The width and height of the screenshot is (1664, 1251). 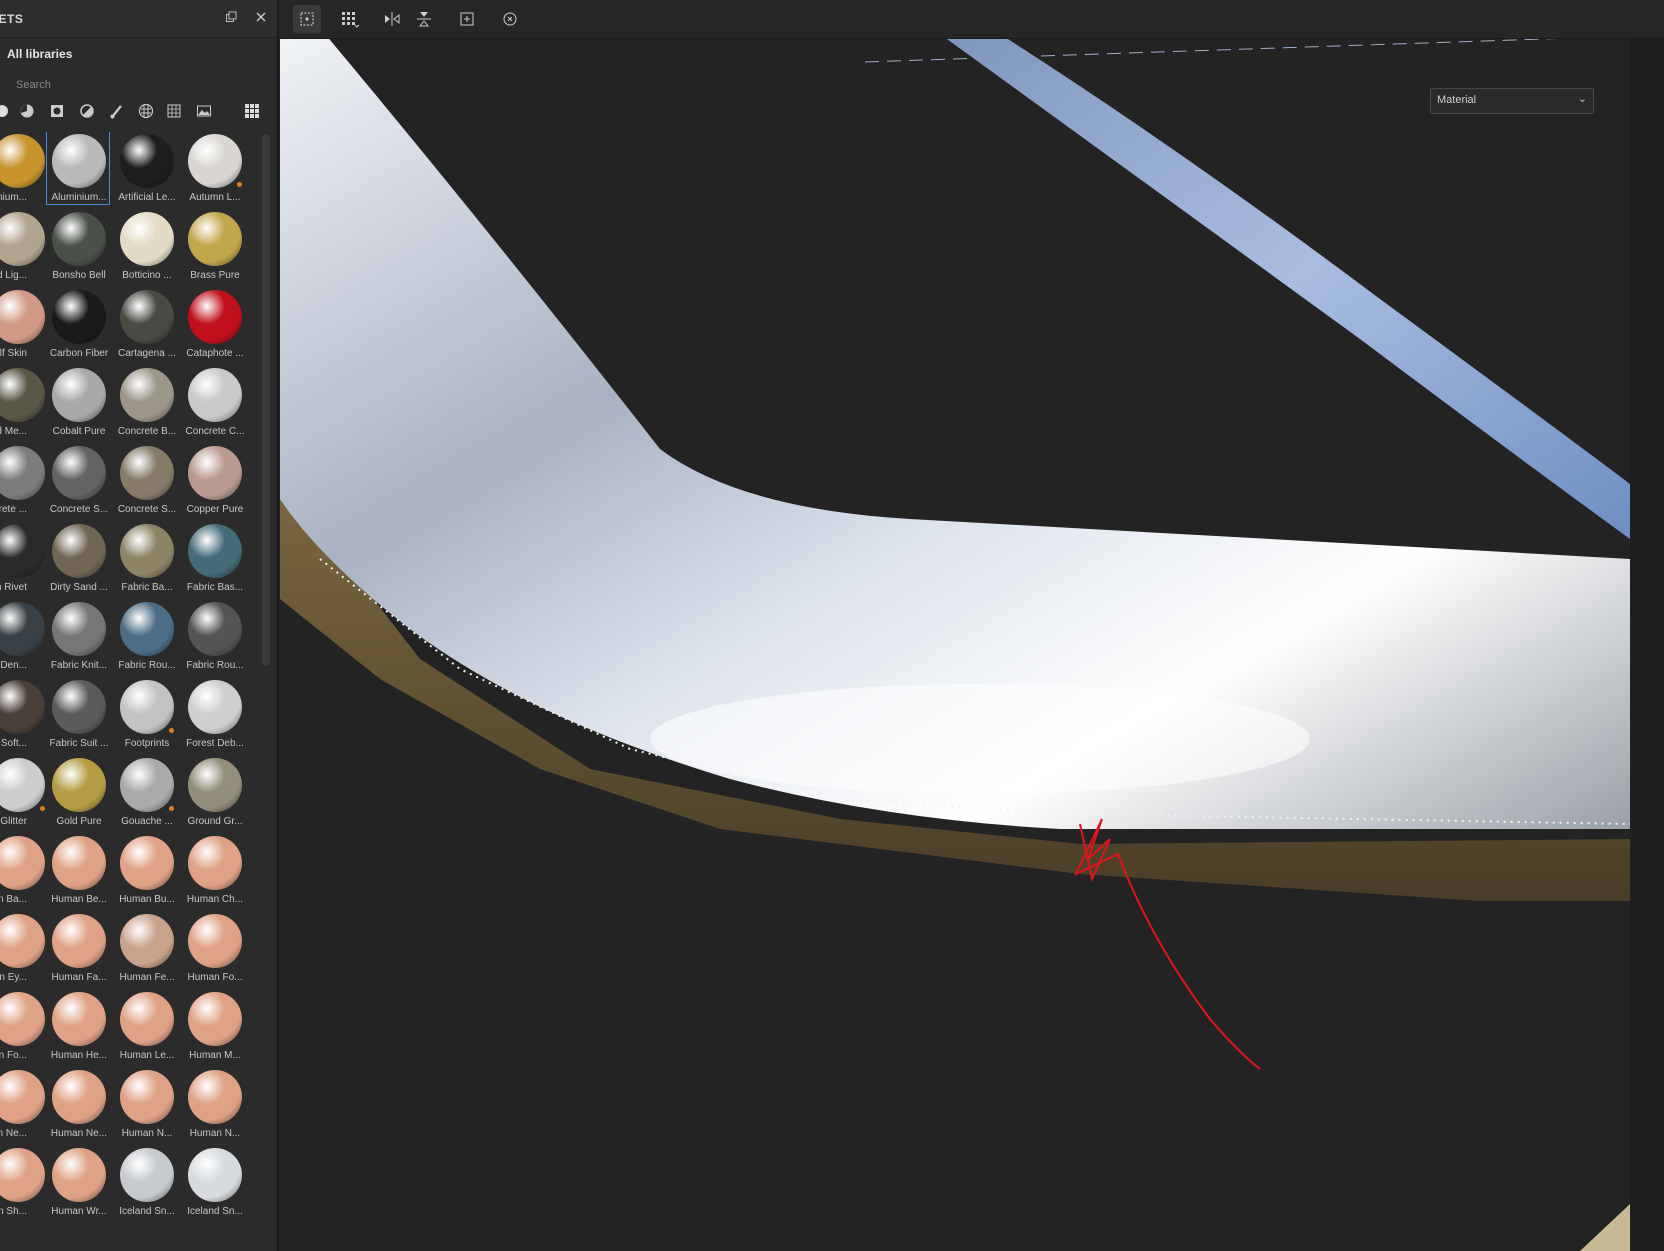 I want to click on filter-material-icon, so click(x=27, y=111).